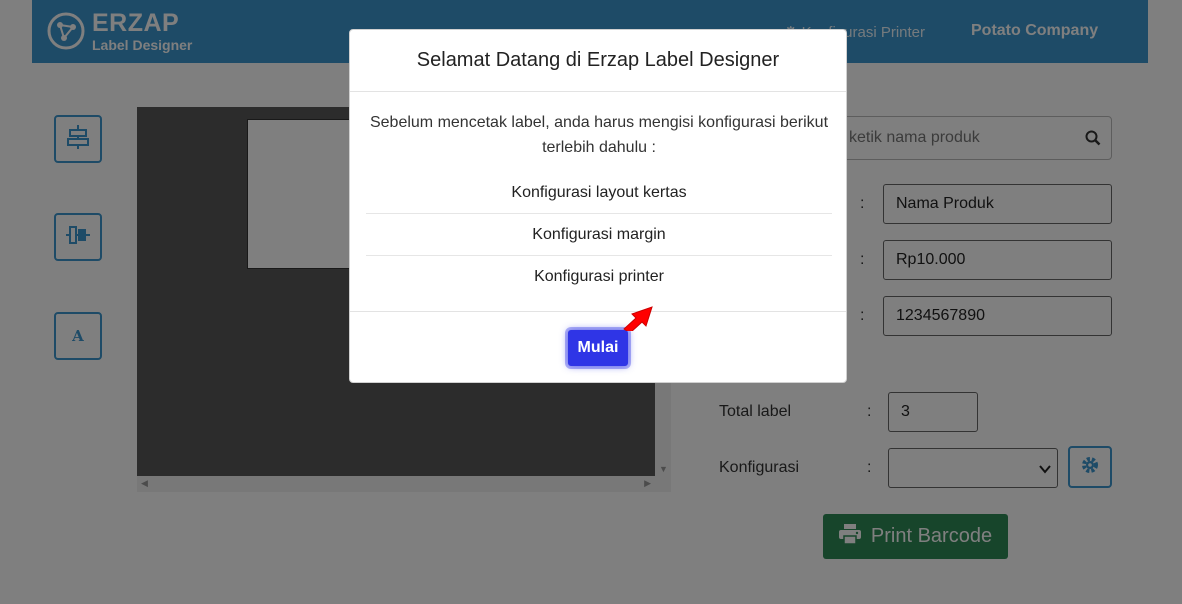 The width and height of the screenshot is (1182, 604). I want to click on modal-header: Selamat Datang di Erzap Label Designer, so click(598, 61).